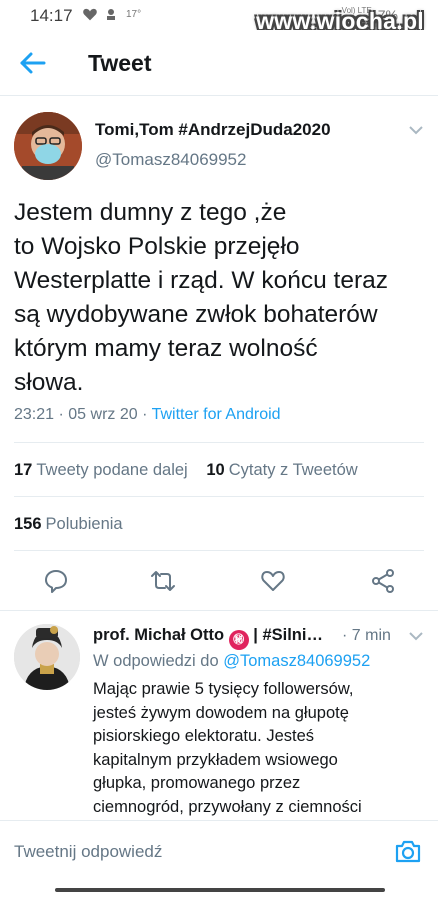 The image size is (438, 900). I want to click on retweets-count: 17, so click(23, 470).